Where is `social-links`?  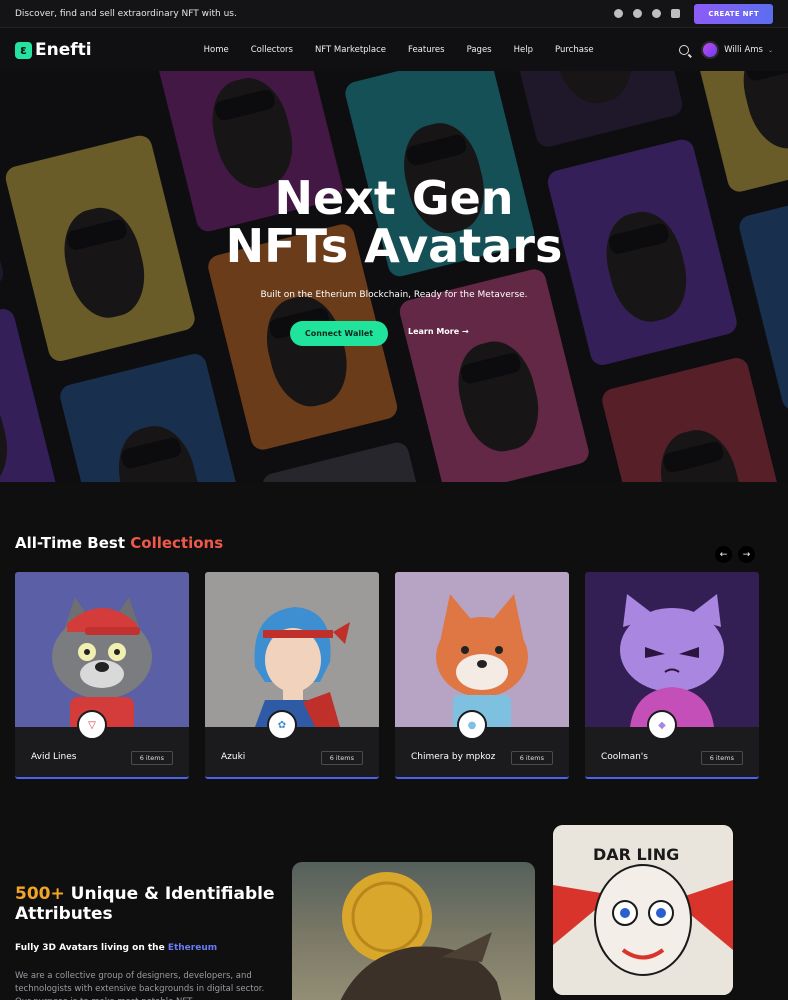 social-links is located at coordinates (647, 13).